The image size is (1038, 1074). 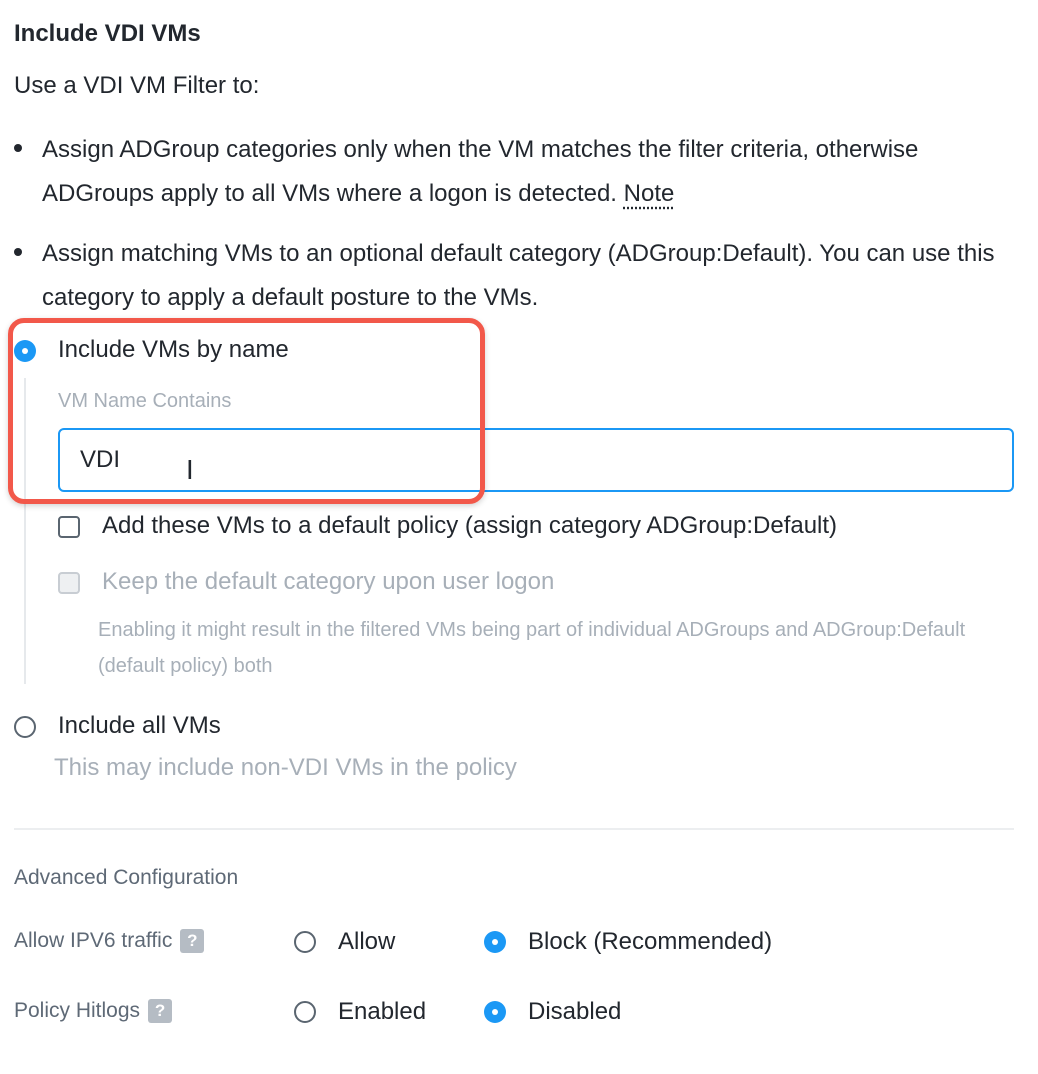 What do you see at coordinates (574, 1012) in the screenshot?
I see `hitlogs-disabled-label: Disabled` at bounding box center [574, 1012].